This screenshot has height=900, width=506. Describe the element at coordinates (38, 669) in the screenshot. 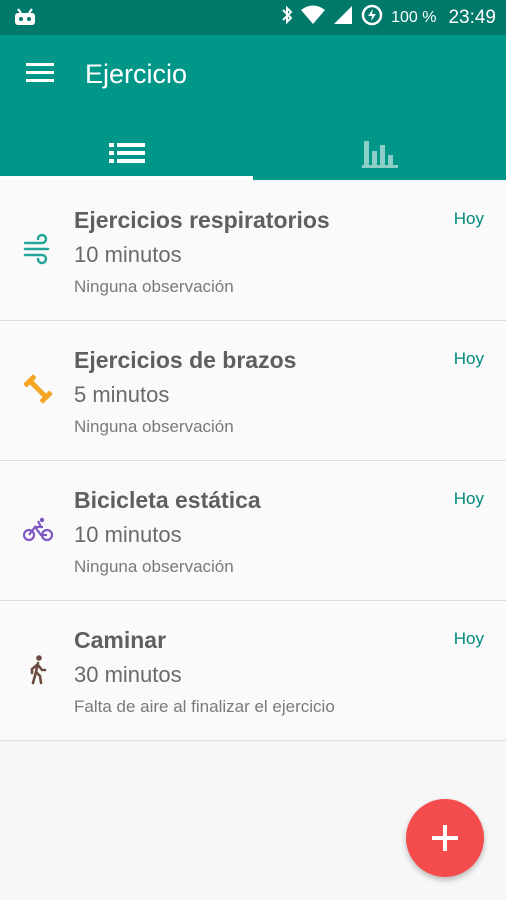

I see `walk-icon` at that location.